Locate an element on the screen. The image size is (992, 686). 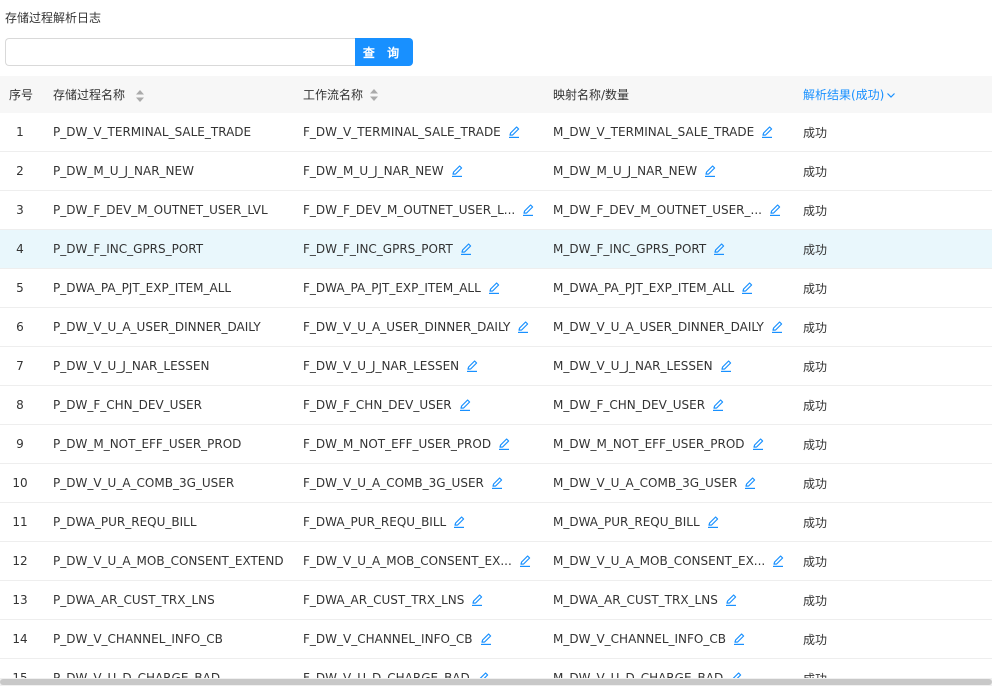
row-index: 12 is located at coordinates (20, 561).